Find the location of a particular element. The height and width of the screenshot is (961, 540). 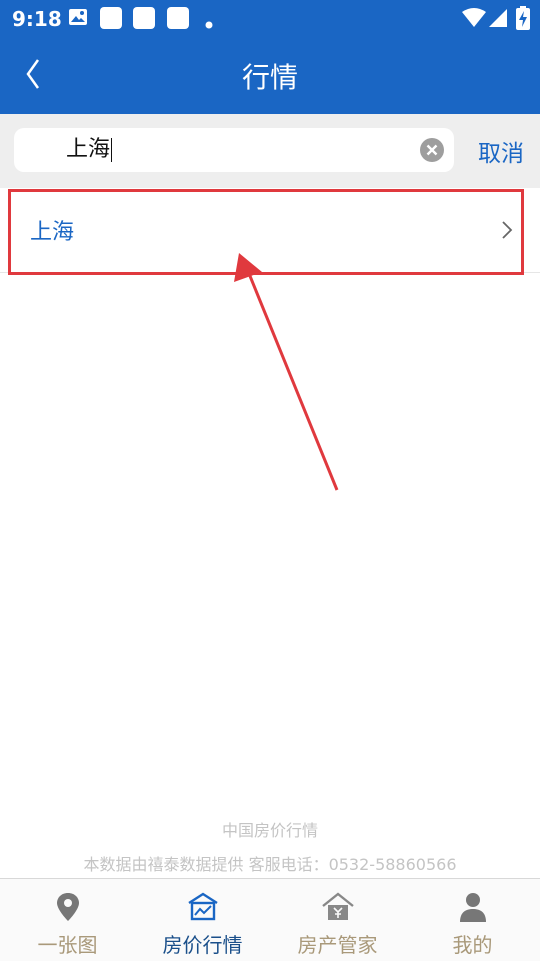

search-area: 上海 取消 is located at coordinates (270, 151).